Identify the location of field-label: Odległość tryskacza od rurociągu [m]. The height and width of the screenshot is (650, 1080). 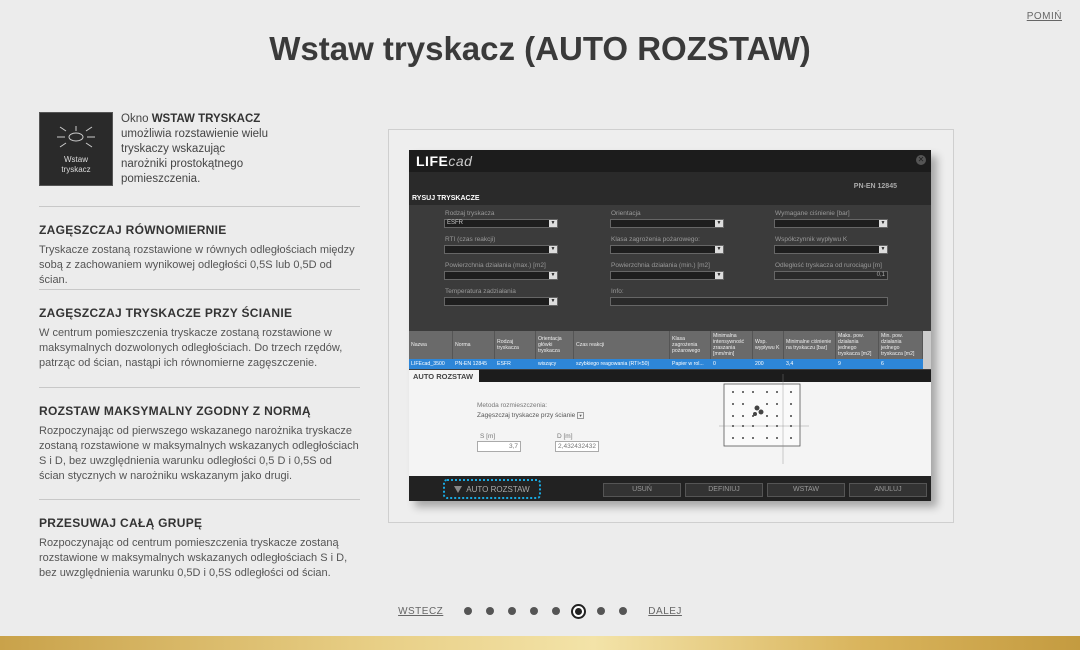
(828, 265).